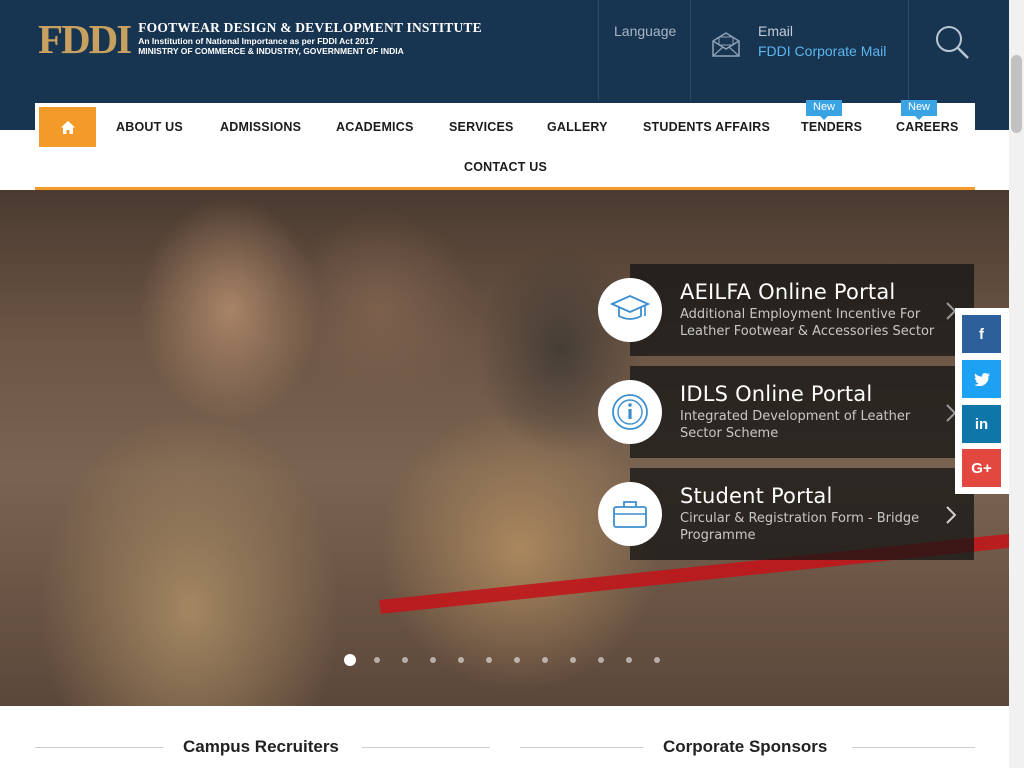 Image resolution: width=1024 pixels, height=768 pixels. I want to click on nav-about-us: ABOUT US, so click(149, 127).